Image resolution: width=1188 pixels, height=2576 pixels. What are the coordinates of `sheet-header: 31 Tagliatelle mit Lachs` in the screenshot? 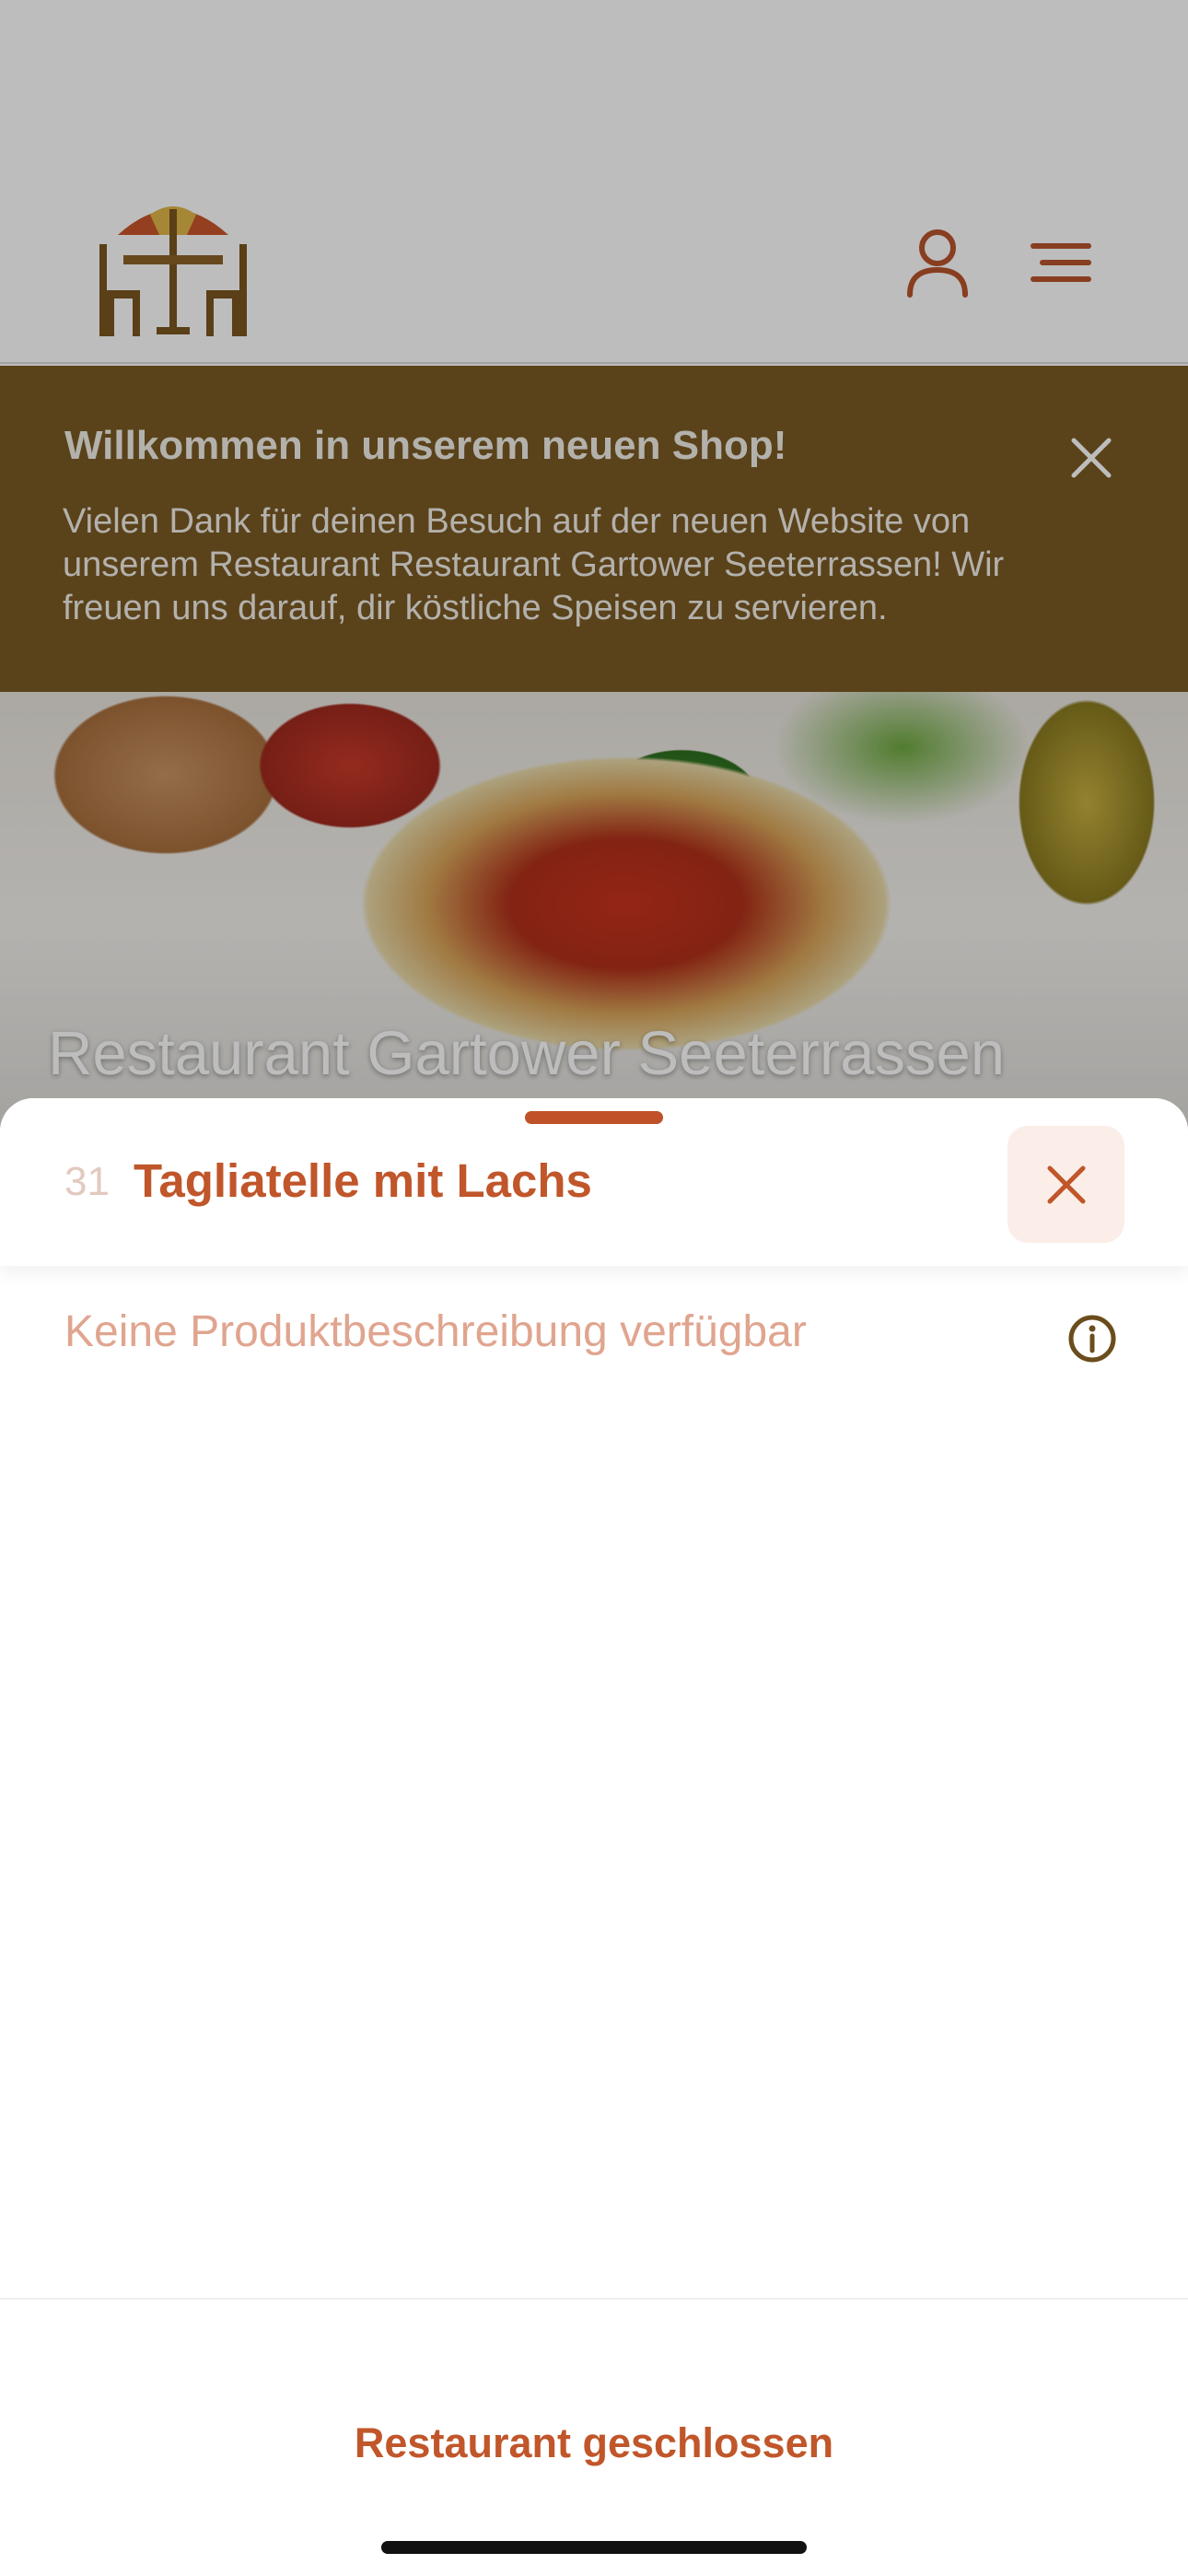 It's located at (594, 1182).